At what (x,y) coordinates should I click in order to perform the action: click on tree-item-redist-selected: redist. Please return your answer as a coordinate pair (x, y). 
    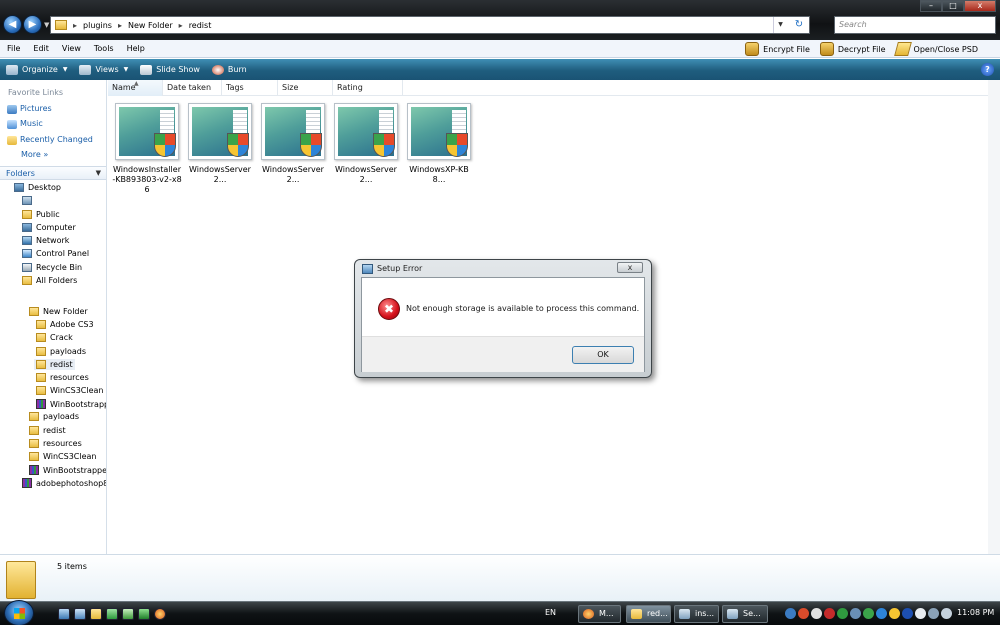
    Looking at the image, I should click on (54, 364).